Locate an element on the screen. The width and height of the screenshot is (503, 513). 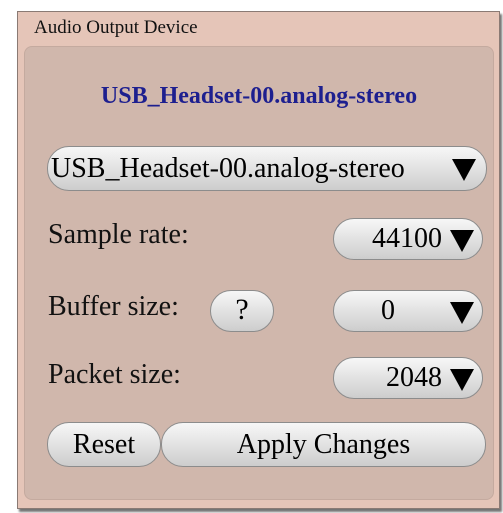
window-title: Audio Output Device is located at coordinates (116, 27).